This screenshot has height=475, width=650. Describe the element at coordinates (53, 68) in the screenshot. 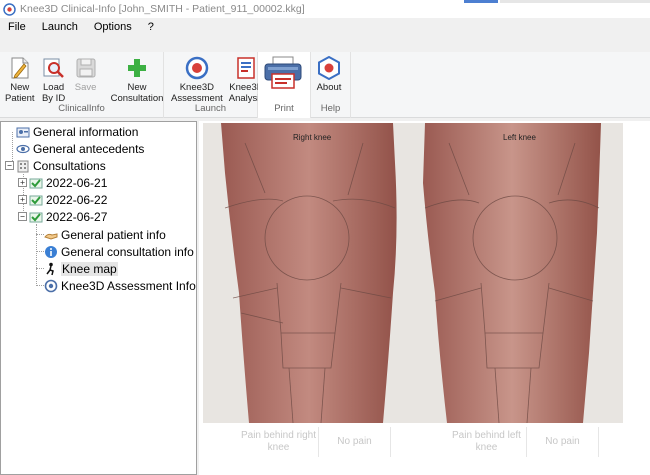

I see `load-search-icon` at that location.